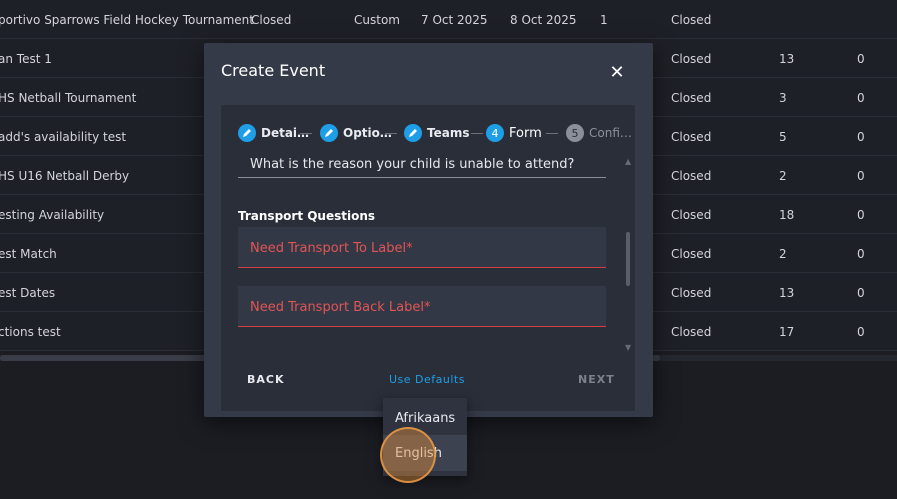 The height and width of the screenshot is (499, 897). I want to click on question-underline, so click(422, 177).